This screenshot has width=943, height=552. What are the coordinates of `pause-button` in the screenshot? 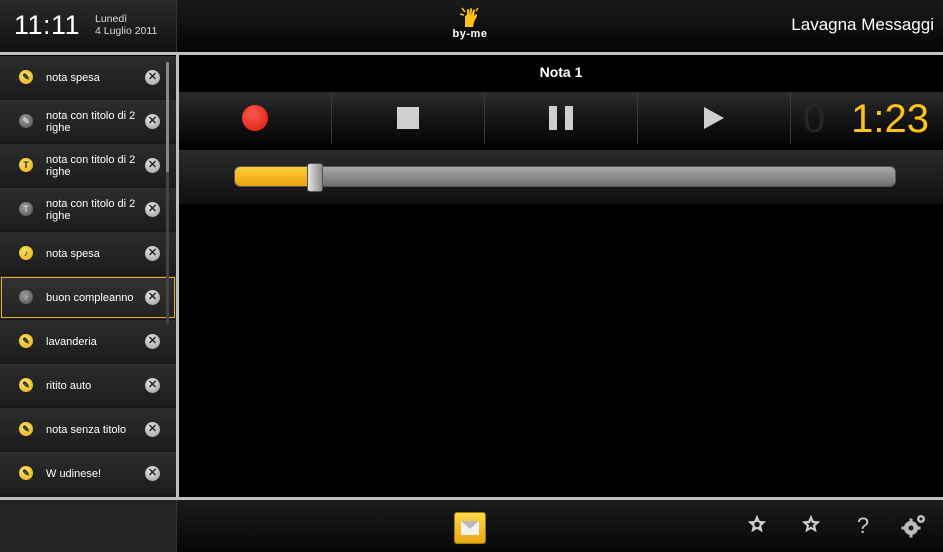 It's located at (561, 118).